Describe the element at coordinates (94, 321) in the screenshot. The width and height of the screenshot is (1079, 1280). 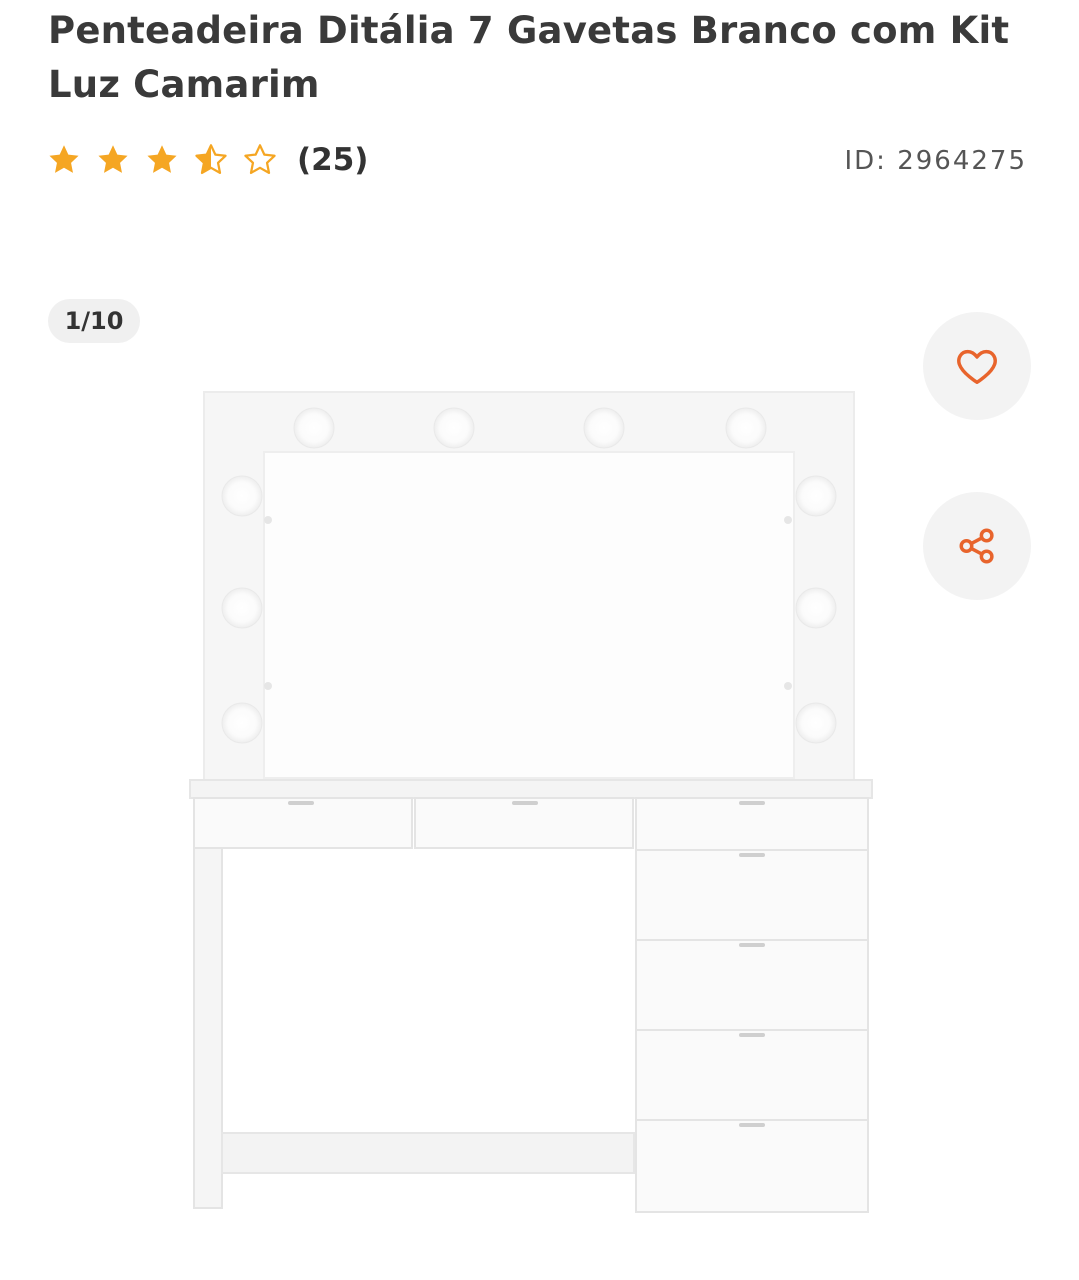
I see `gallery-counter: 1/10` at that location.